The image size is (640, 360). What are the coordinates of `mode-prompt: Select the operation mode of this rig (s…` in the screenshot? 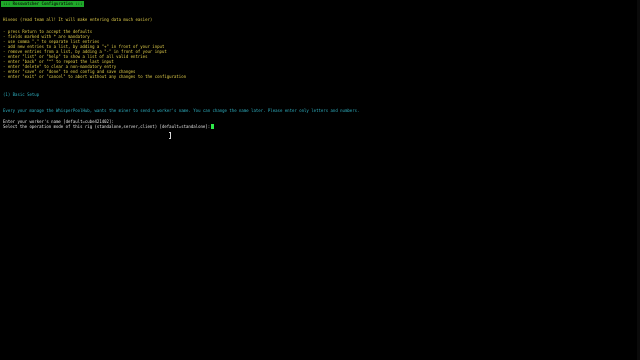 It's located at (107, 126).